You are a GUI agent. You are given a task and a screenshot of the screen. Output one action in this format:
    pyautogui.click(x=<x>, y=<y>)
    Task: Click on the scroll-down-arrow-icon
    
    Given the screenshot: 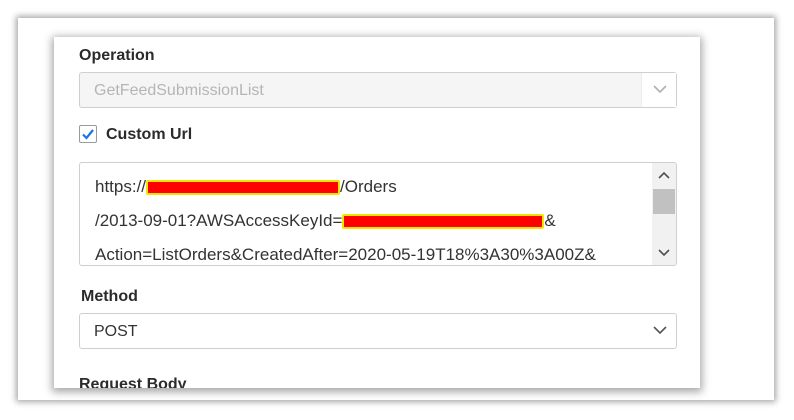 What is the action you would take?
    pyautogui.click(x=664, y=253)
    